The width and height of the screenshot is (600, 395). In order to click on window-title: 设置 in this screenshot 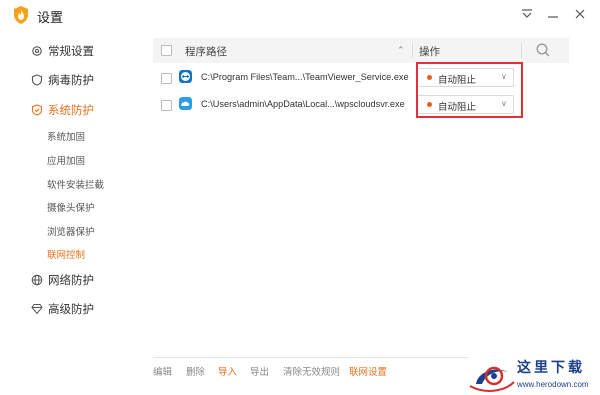, I will do `click(50, 17)`.